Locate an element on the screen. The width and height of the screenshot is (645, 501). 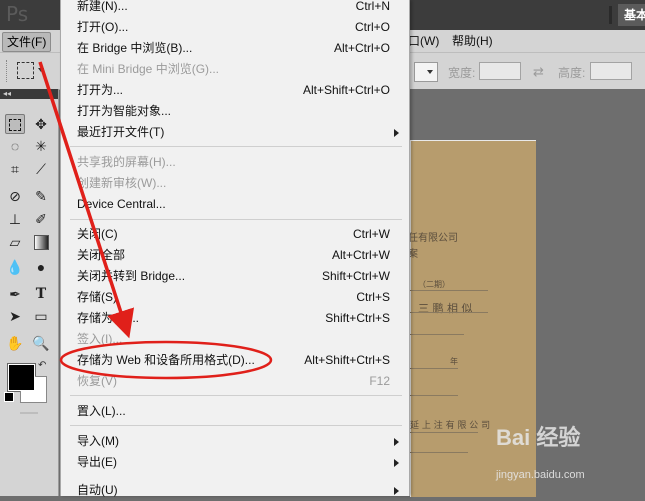
red-arrow is located at coordinates (86, 200).